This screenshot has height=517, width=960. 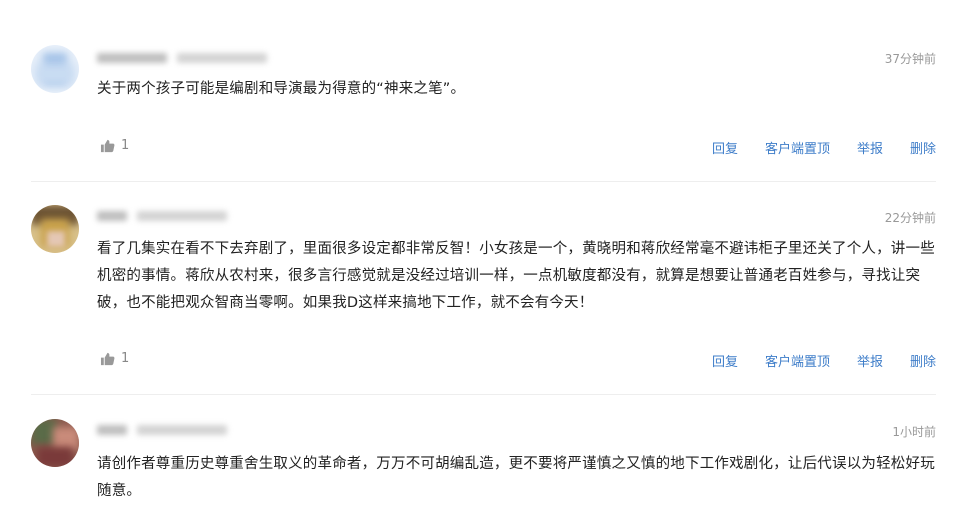 What do you see at coordinates (281, 89) in the screenshot?
I see `comment-text: 关于两个孩子可能是编剧和导演最为得意的“神来之笔”。` at bounding box center [281, 89].